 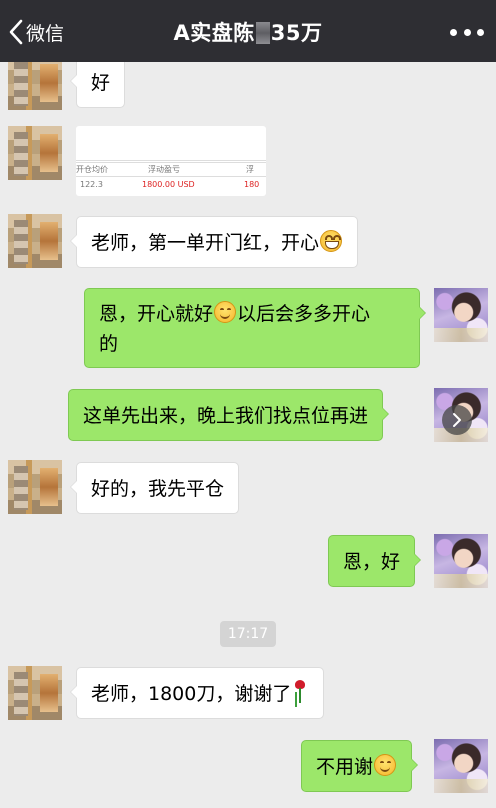 What do you see at coordinates (262, 33) in the screenshot?
I see `redacted-char` at bounding box center [262, 33].